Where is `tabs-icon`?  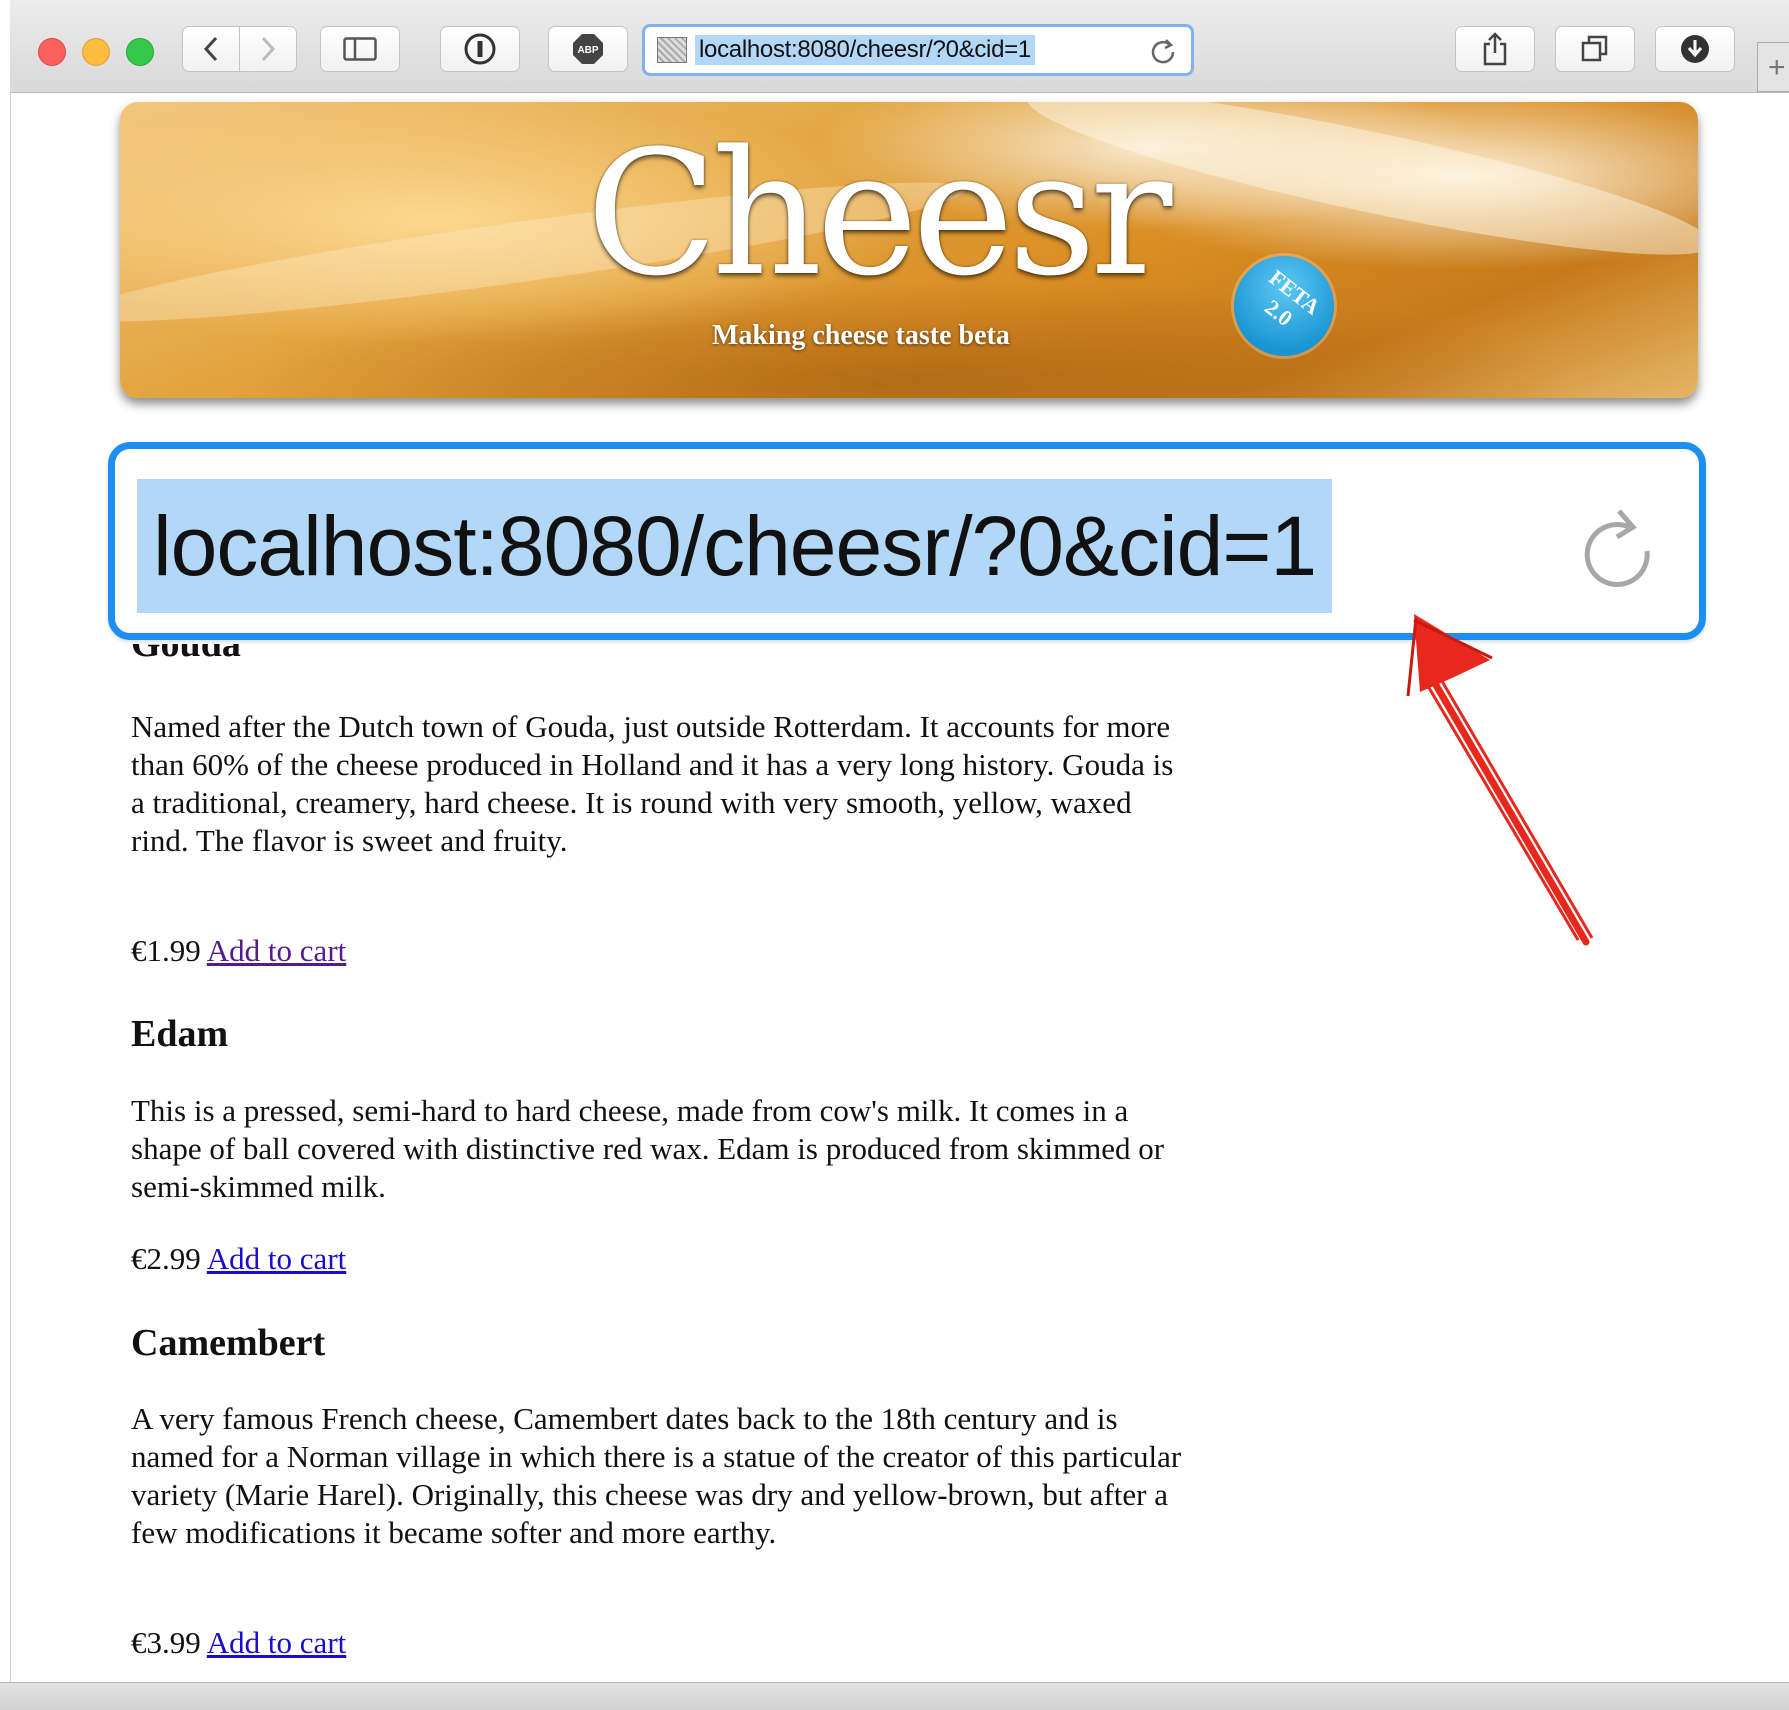
tabs-icon is located at coordinates (1594, 48).